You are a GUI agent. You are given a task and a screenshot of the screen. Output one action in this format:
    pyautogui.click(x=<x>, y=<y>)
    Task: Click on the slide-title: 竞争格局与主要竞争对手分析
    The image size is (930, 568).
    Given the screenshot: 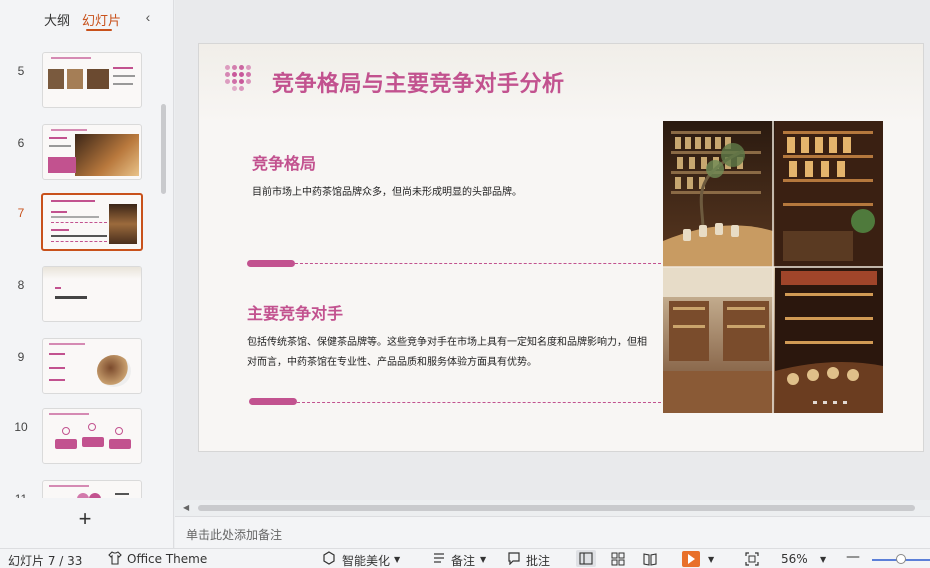 What is the action you would take?
    pyautogui.click(x=418, y=82)
    